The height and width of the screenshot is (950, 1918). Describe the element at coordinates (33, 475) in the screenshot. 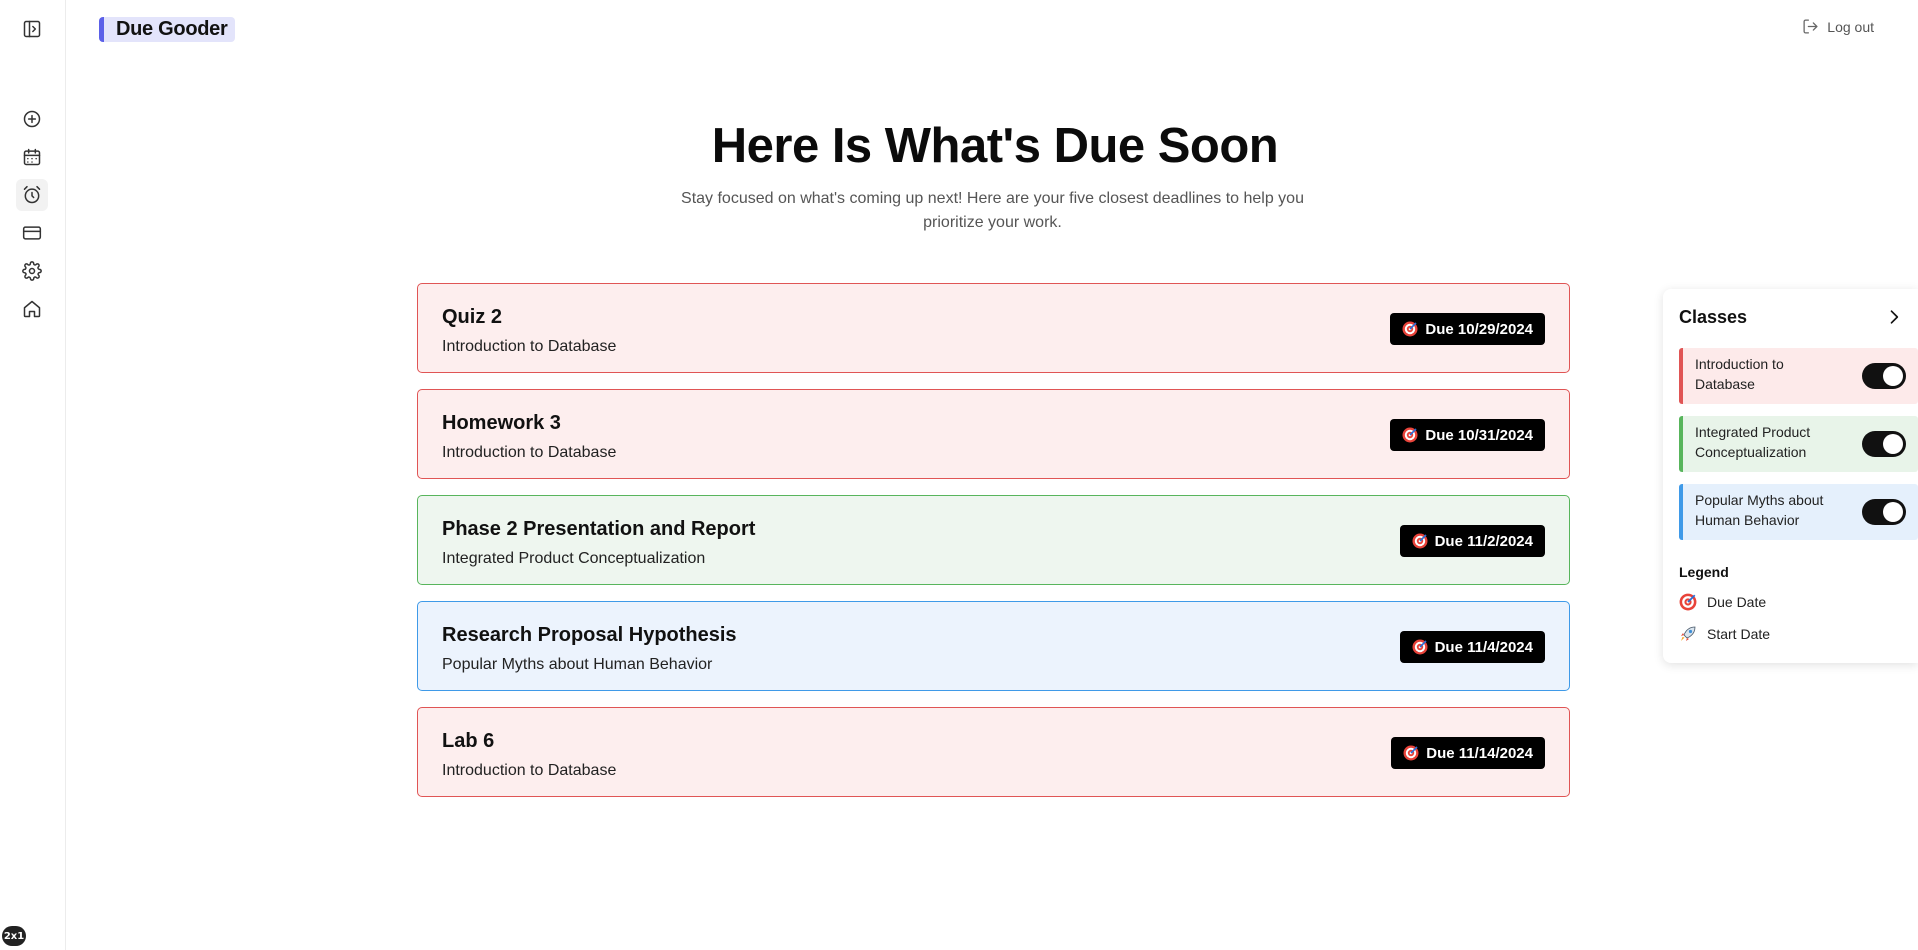

I see `sidebar: 2x1` at that location.